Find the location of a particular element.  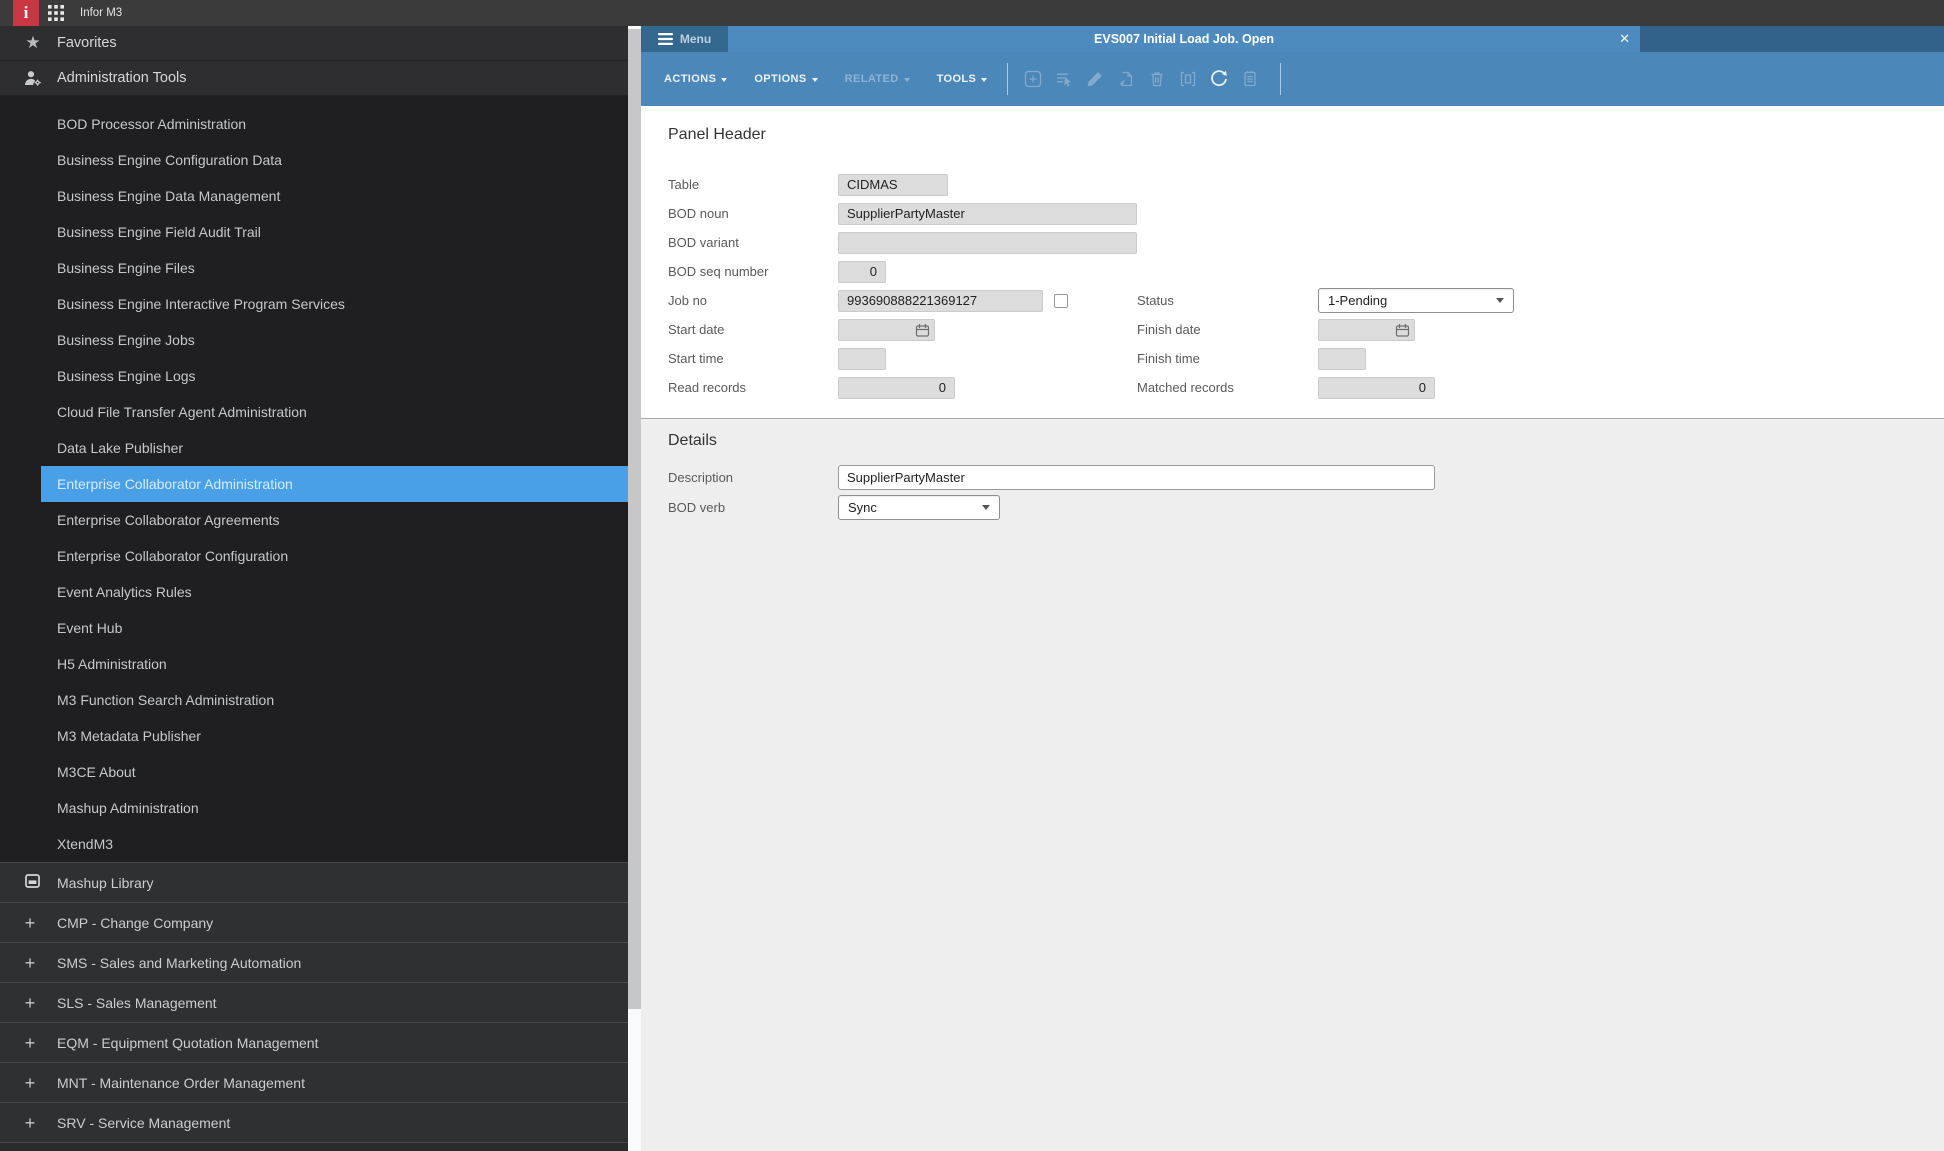

sidebar-section-row: + SLS - Sales Management is located at coordinates (314, 1002).